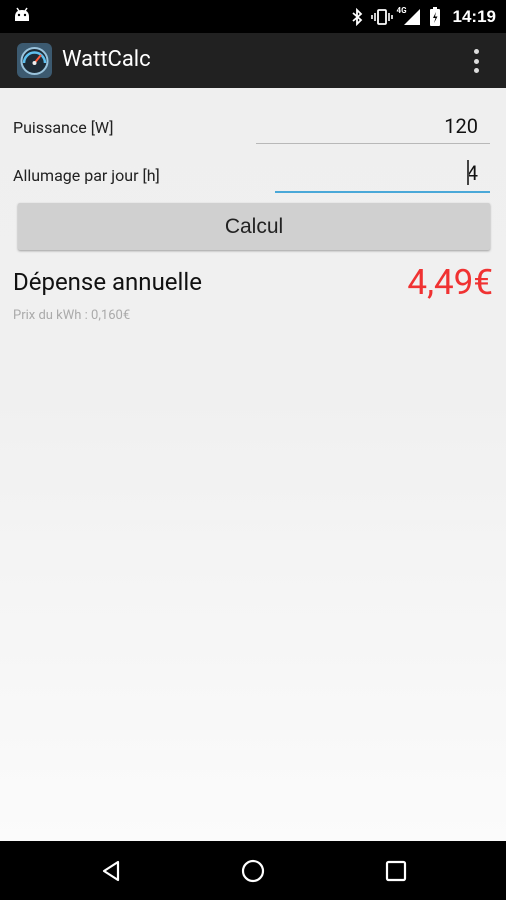 The width and height of the screenshot is (506, 900). Describe the element at coordinates (382, 174) in the screenshot. I see `hours-input` at that location.